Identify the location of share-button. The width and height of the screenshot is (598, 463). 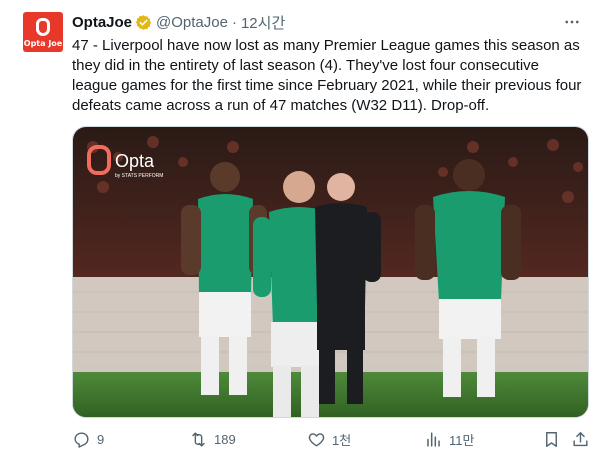
(580, 439).